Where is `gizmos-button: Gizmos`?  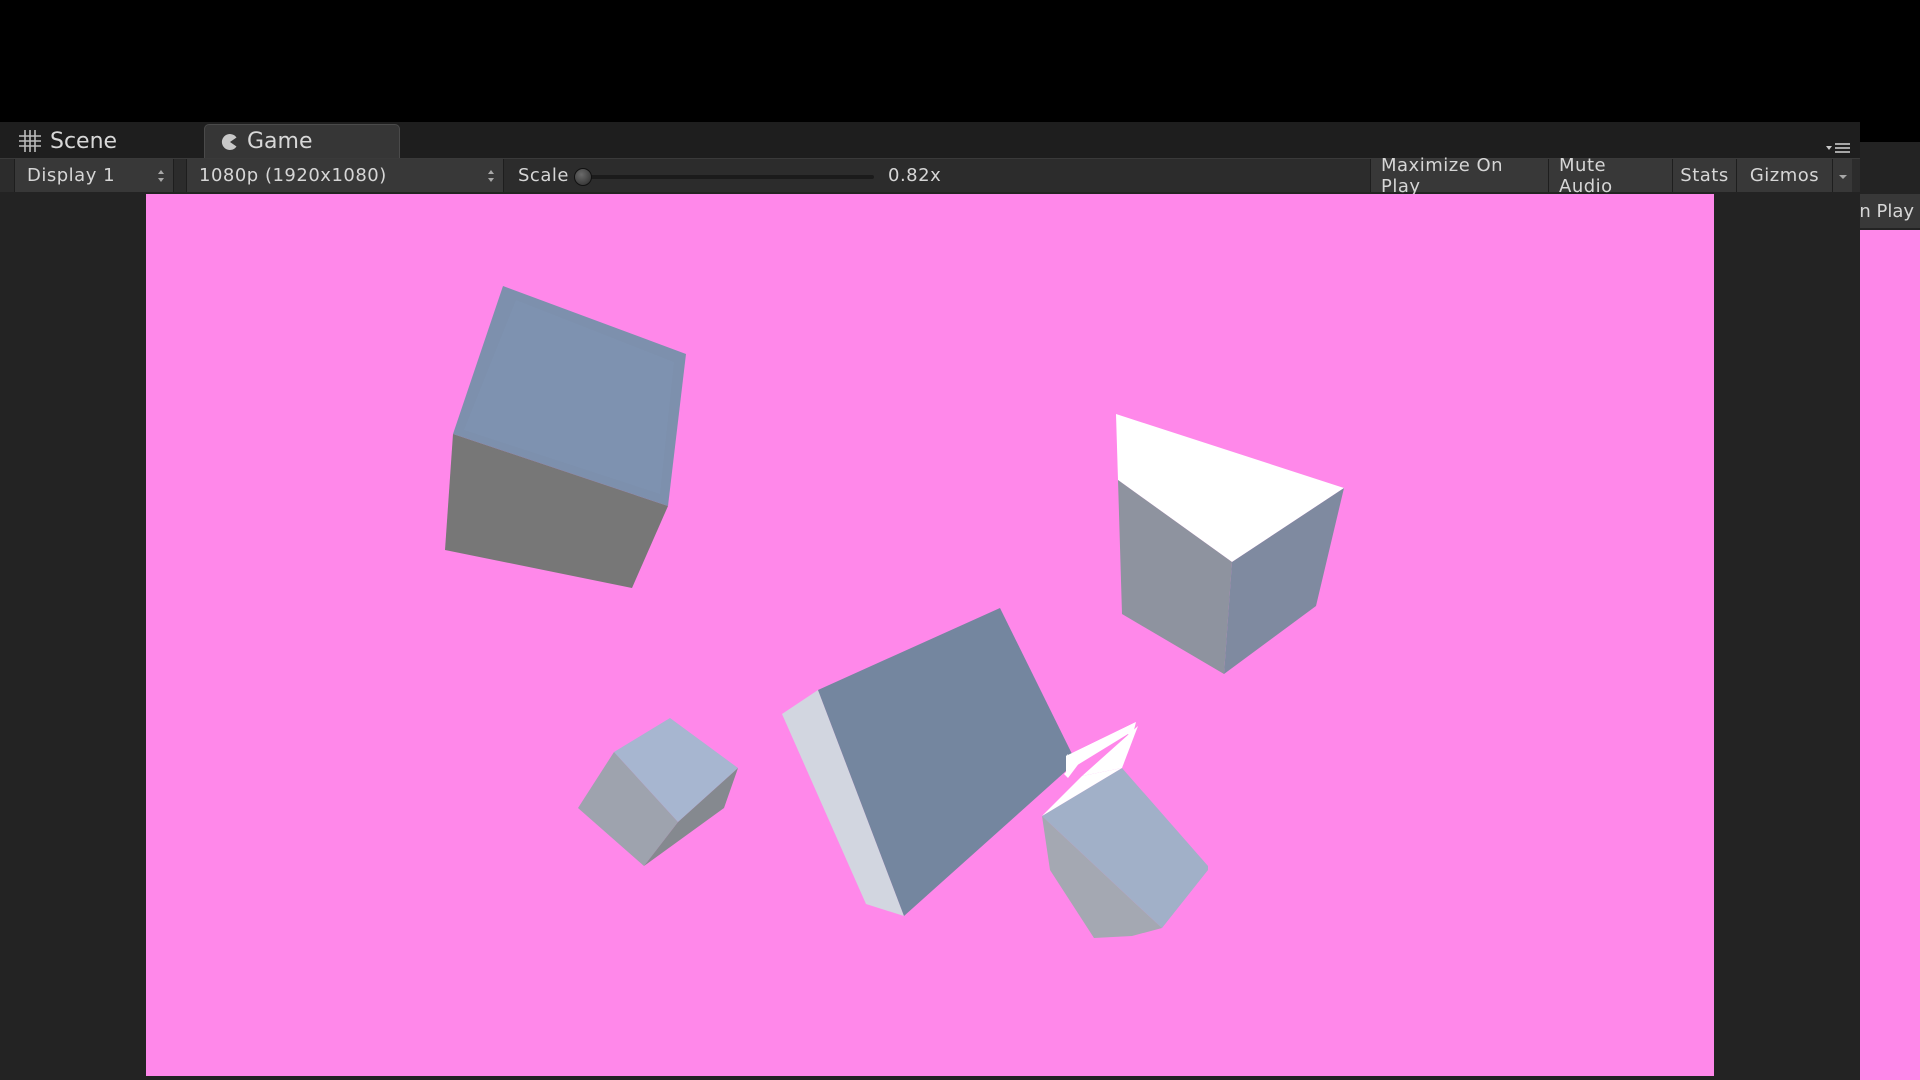
gizmos-button: Gizmos is located at coordinates (1784, 175).